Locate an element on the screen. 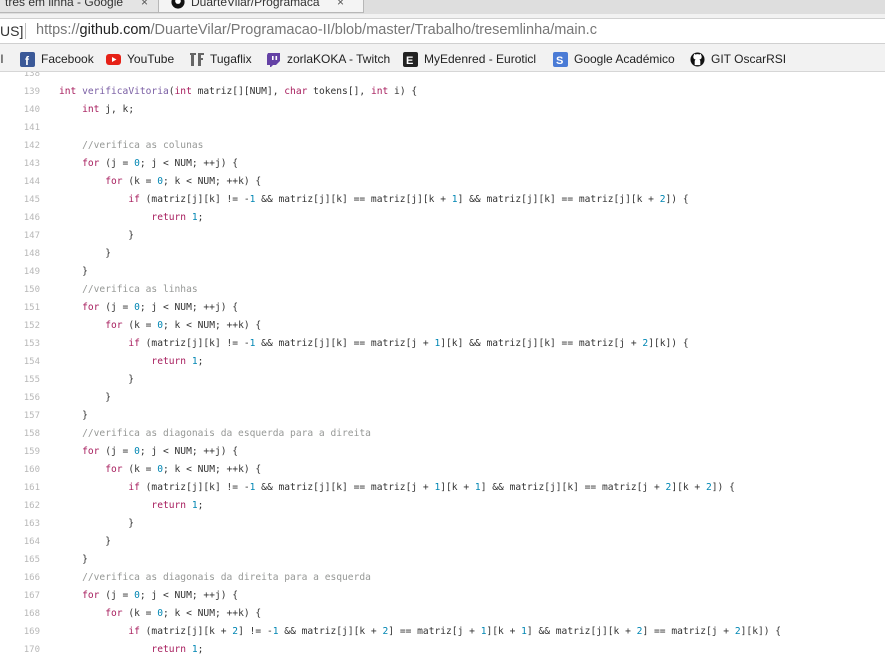 The image size is (885, 659). divider is located at coordinates (25, 31).